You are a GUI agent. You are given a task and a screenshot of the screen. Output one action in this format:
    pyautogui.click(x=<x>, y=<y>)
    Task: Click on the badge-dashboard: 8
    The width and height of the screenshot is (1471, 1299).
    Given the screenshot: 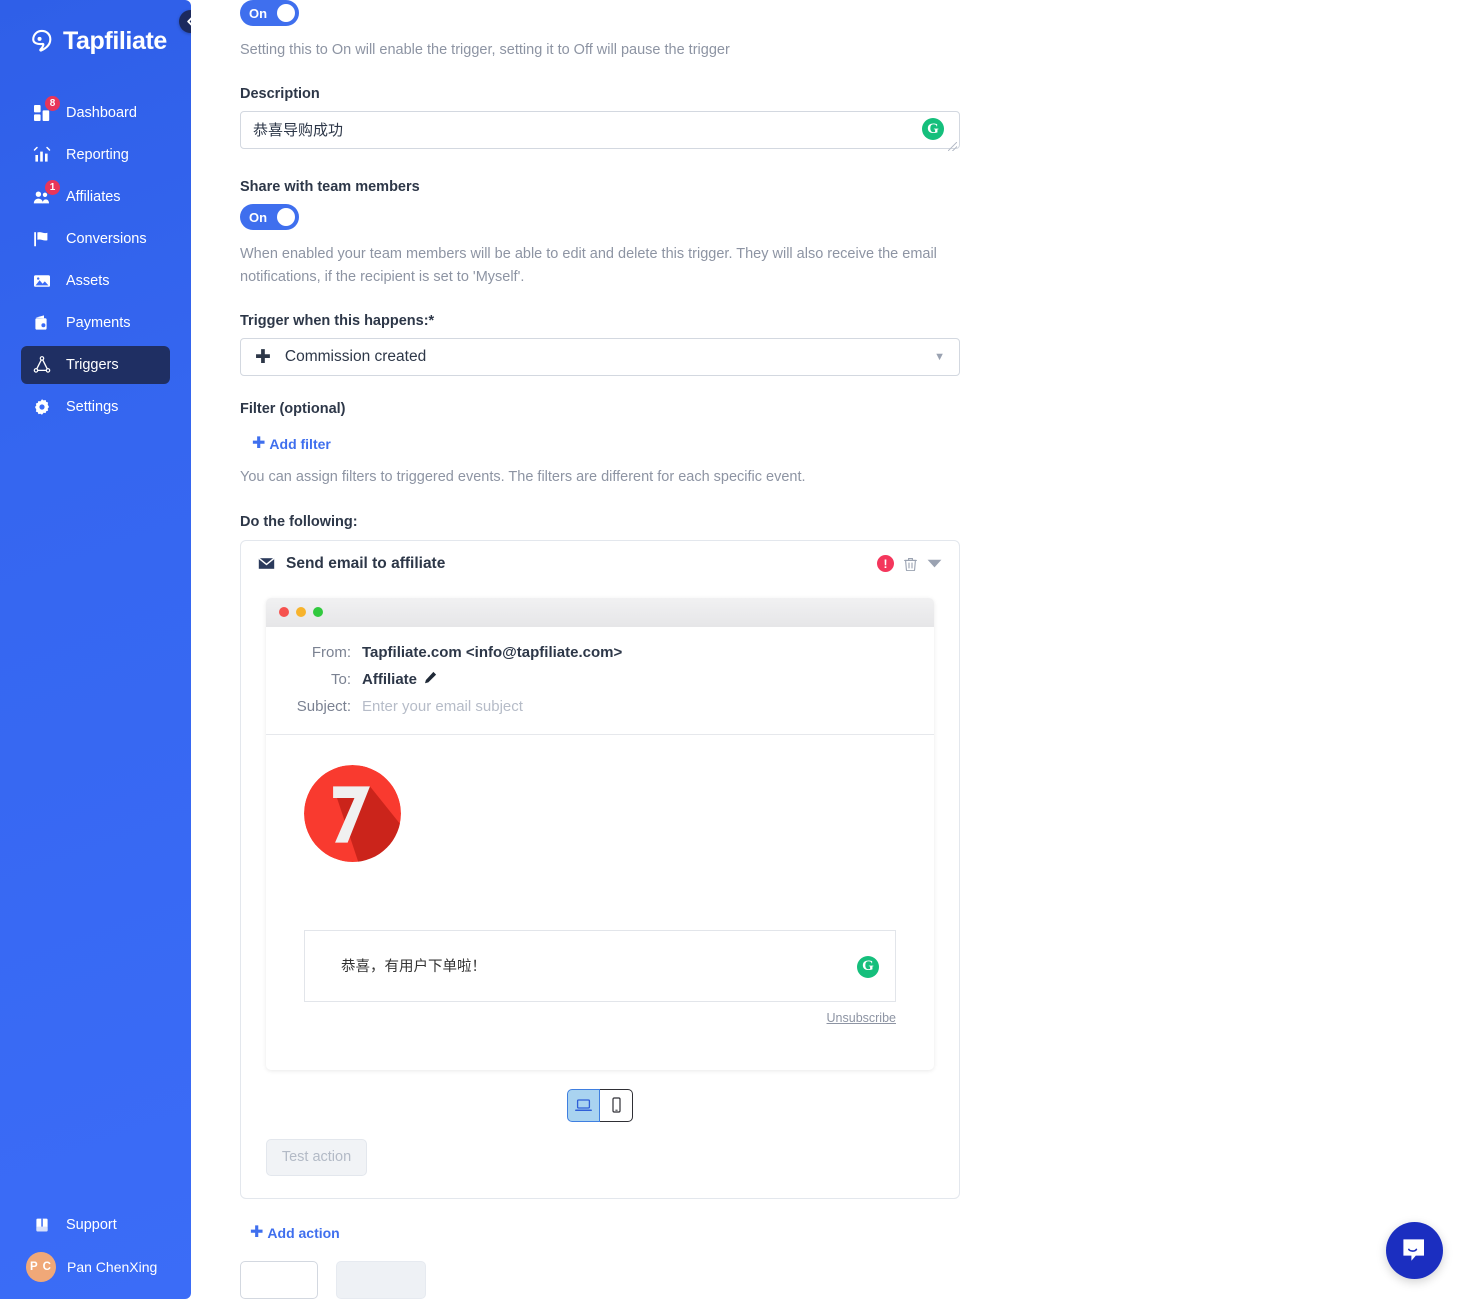 What is the action you would take?
    pyautogui.click(x=52, y=103)
    